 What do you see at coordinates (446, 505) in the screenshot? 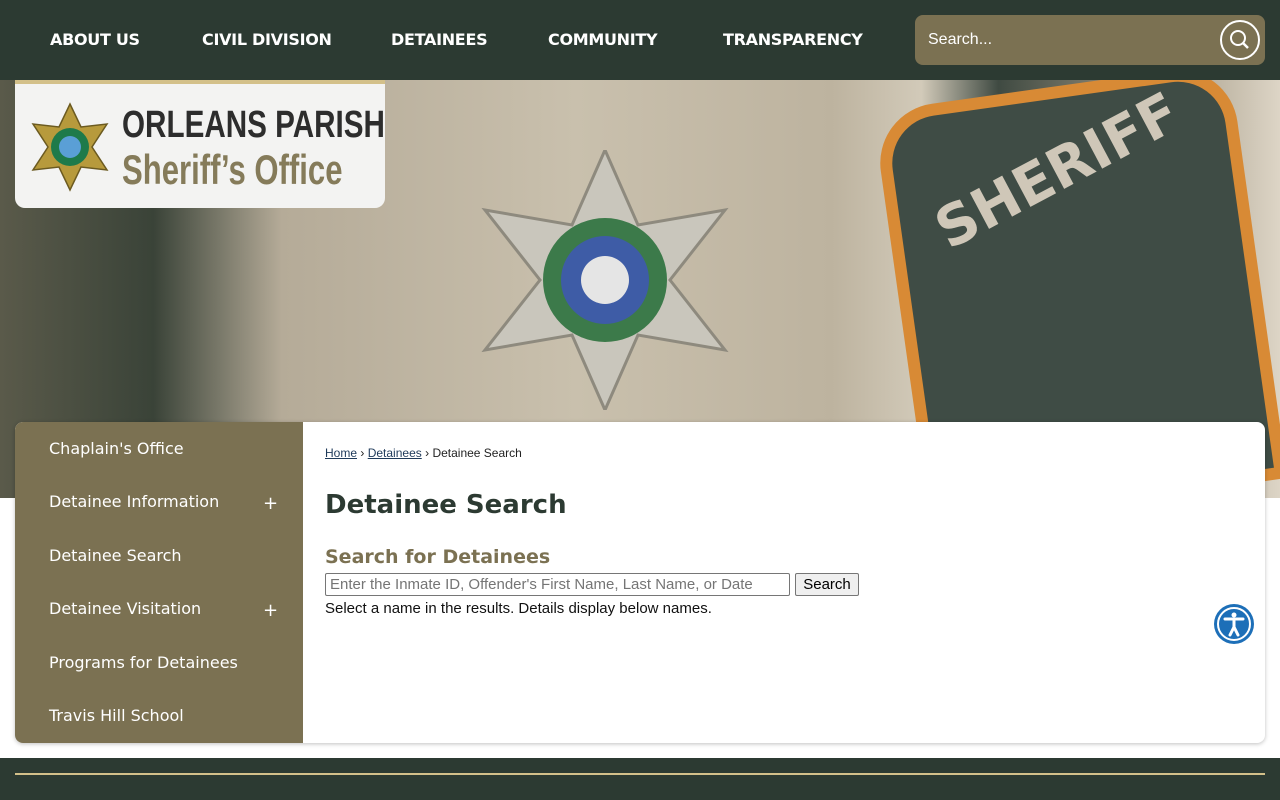
I see `page-title: Detainee Search` at bounding box center [446, 505].